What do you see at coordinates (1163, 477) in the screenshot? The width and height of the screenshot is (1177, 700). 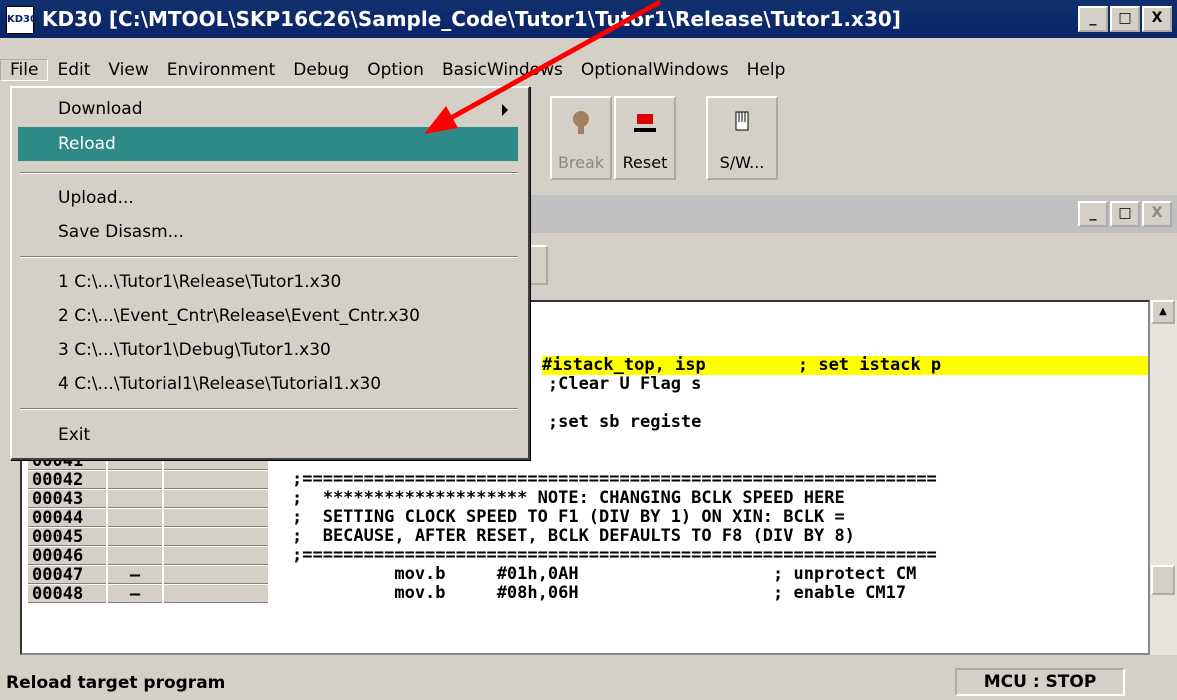 I see `vertical-scrollbar: ▲` at bounding box center [1163, 477].